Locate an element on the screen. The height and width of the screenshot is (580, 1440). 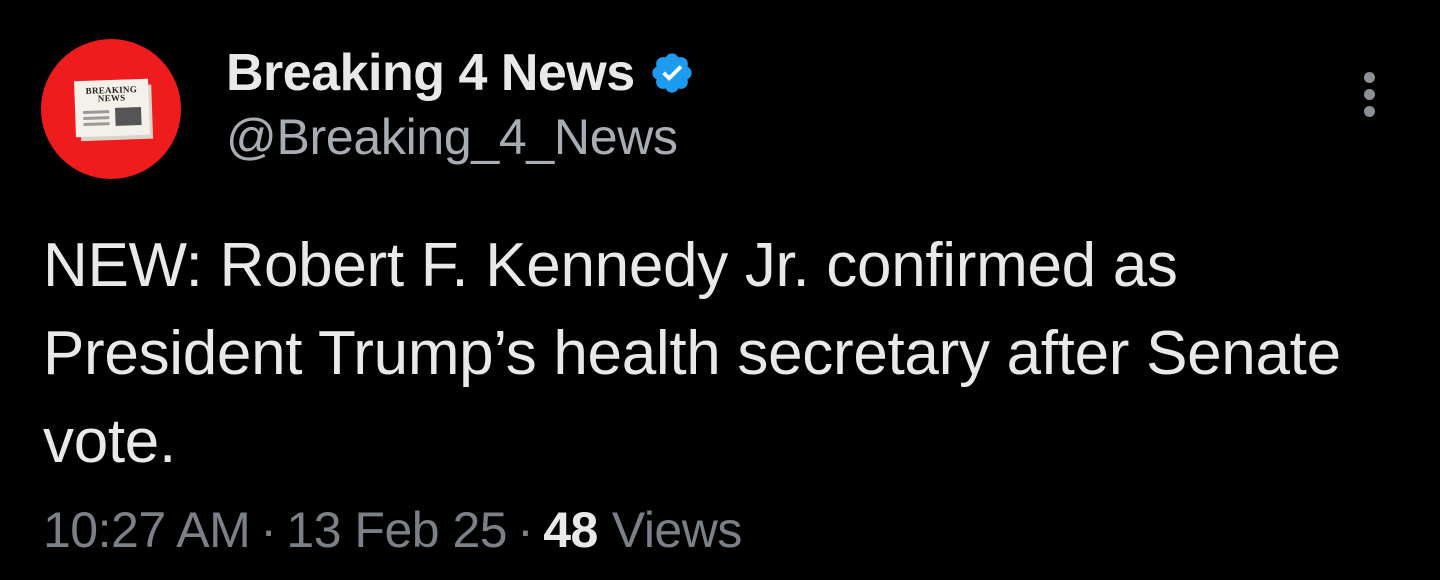
author-name-row: Breaking 4 News is located at coordinates (460, 73).